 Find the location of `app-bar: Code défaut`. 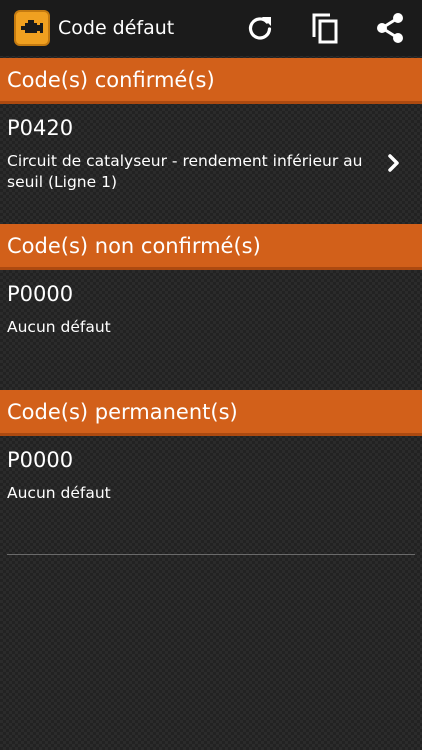

app-bar: Code défaut is located at coordinates (211, 28).